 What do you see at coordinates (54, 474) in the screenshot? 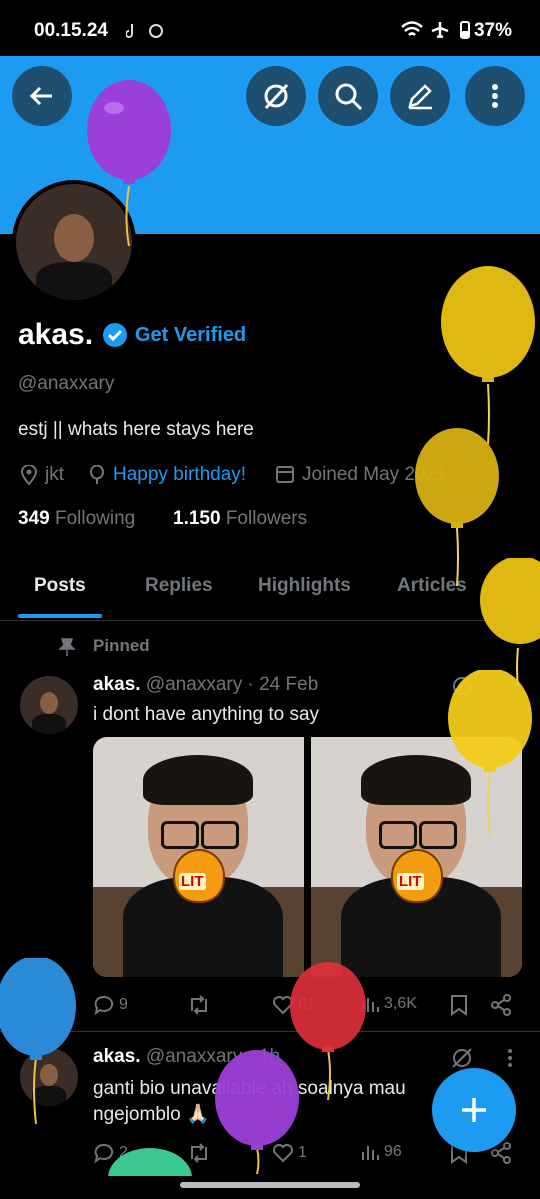
I see `profile-location: jkt` at bounding box center [54, 474].